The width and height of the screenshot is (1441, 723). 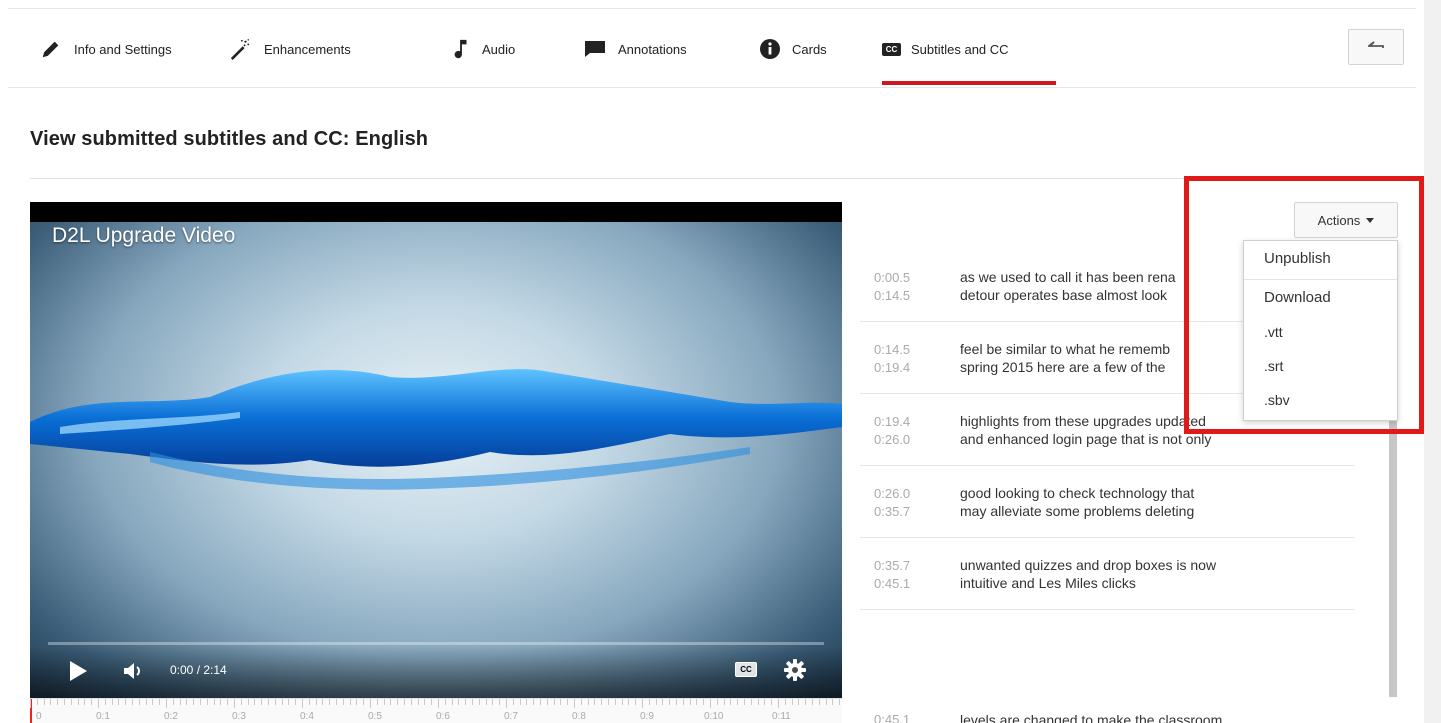 What do you see at coordinates (892, 295) in the screenshot?
I see `cue-end-time: 0:14.5` at bounding box center [892, 295].